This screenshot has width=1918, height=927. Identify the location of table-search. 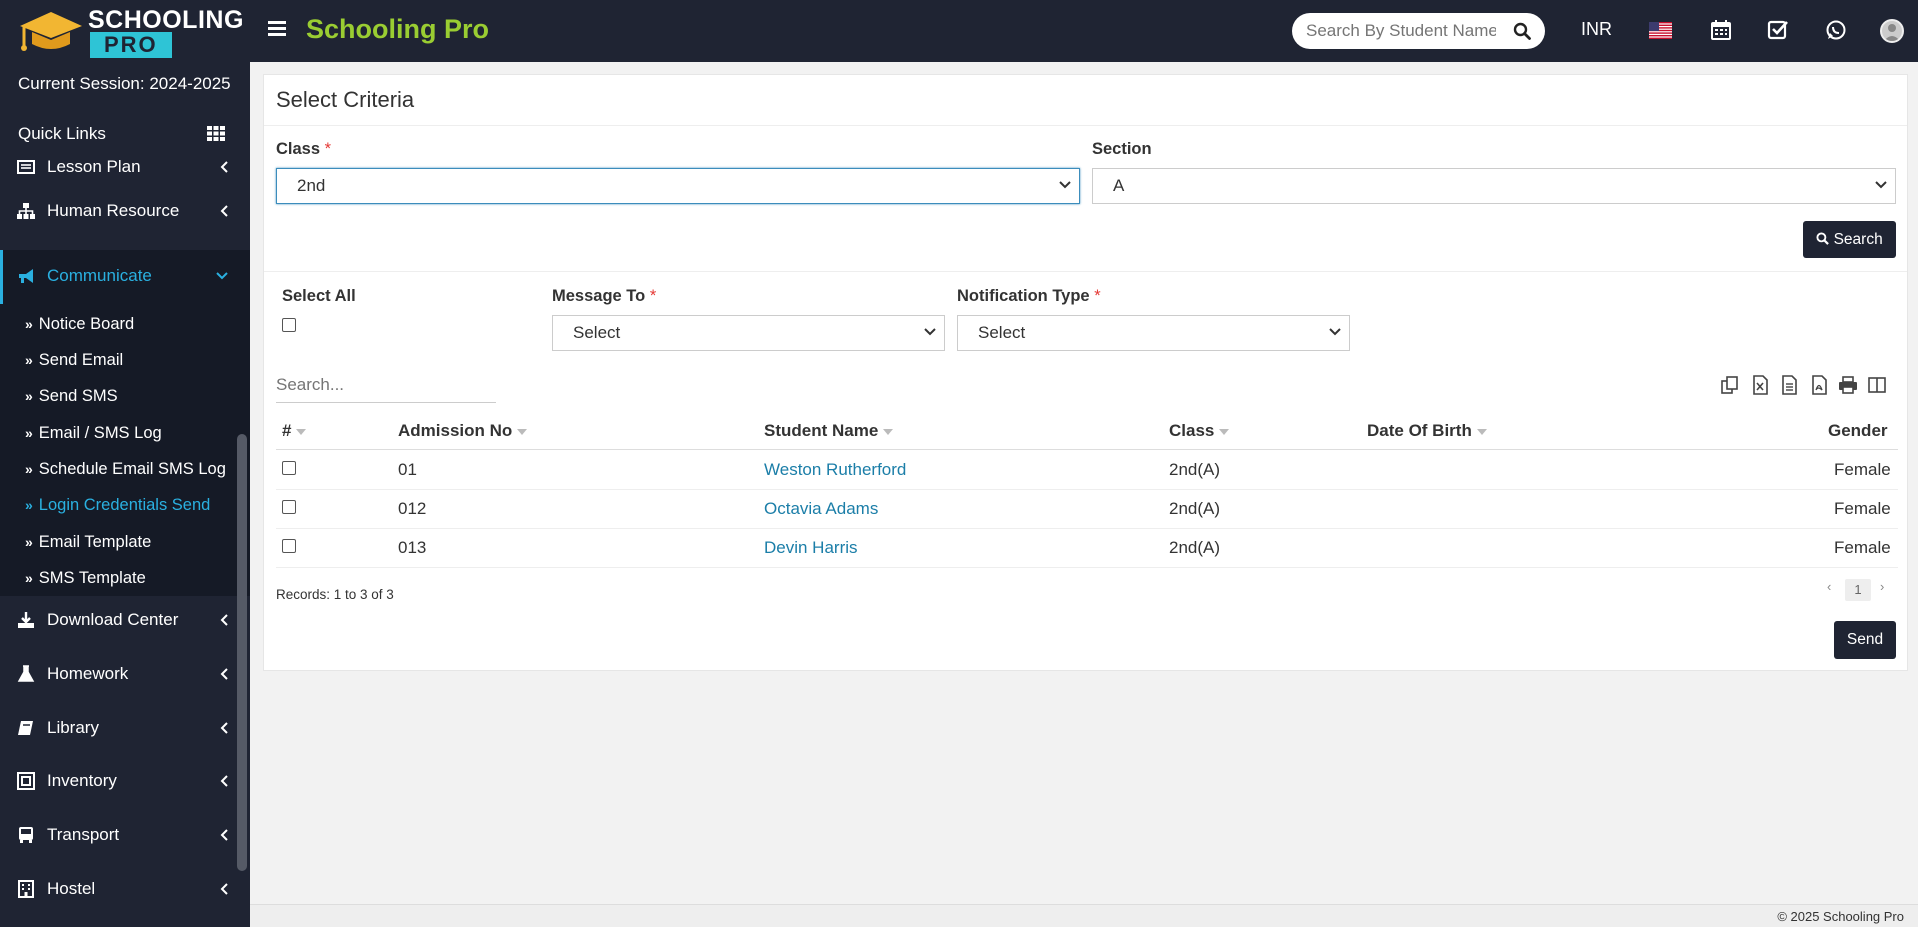
(386, 389).